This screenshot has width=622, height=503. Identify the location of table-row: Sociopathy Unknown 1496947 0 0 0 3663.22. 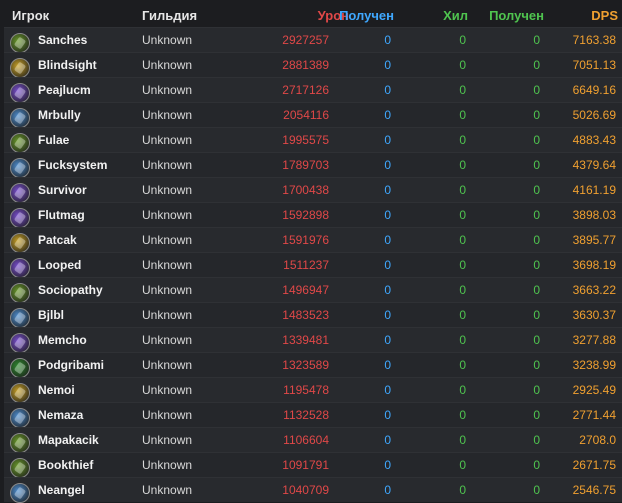
(313, 290).